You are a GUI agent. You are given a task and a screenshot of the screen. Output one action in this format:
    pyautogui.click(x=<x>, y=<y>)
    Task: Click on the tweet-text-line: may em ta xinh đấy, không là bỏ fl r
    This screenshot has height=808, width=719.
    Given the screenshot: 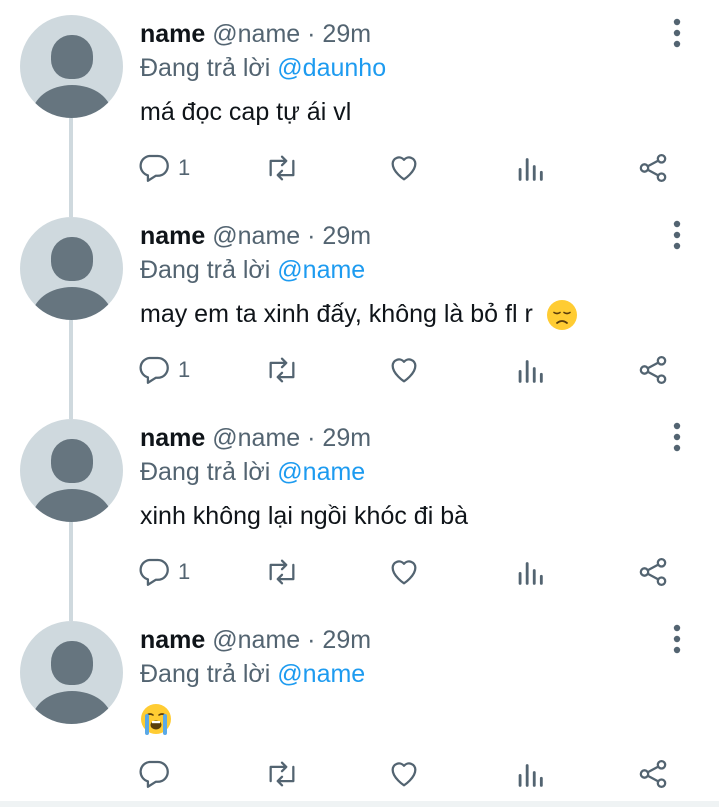 What is the action you would take?
    pyautogui.click(x=359, y=314)
    